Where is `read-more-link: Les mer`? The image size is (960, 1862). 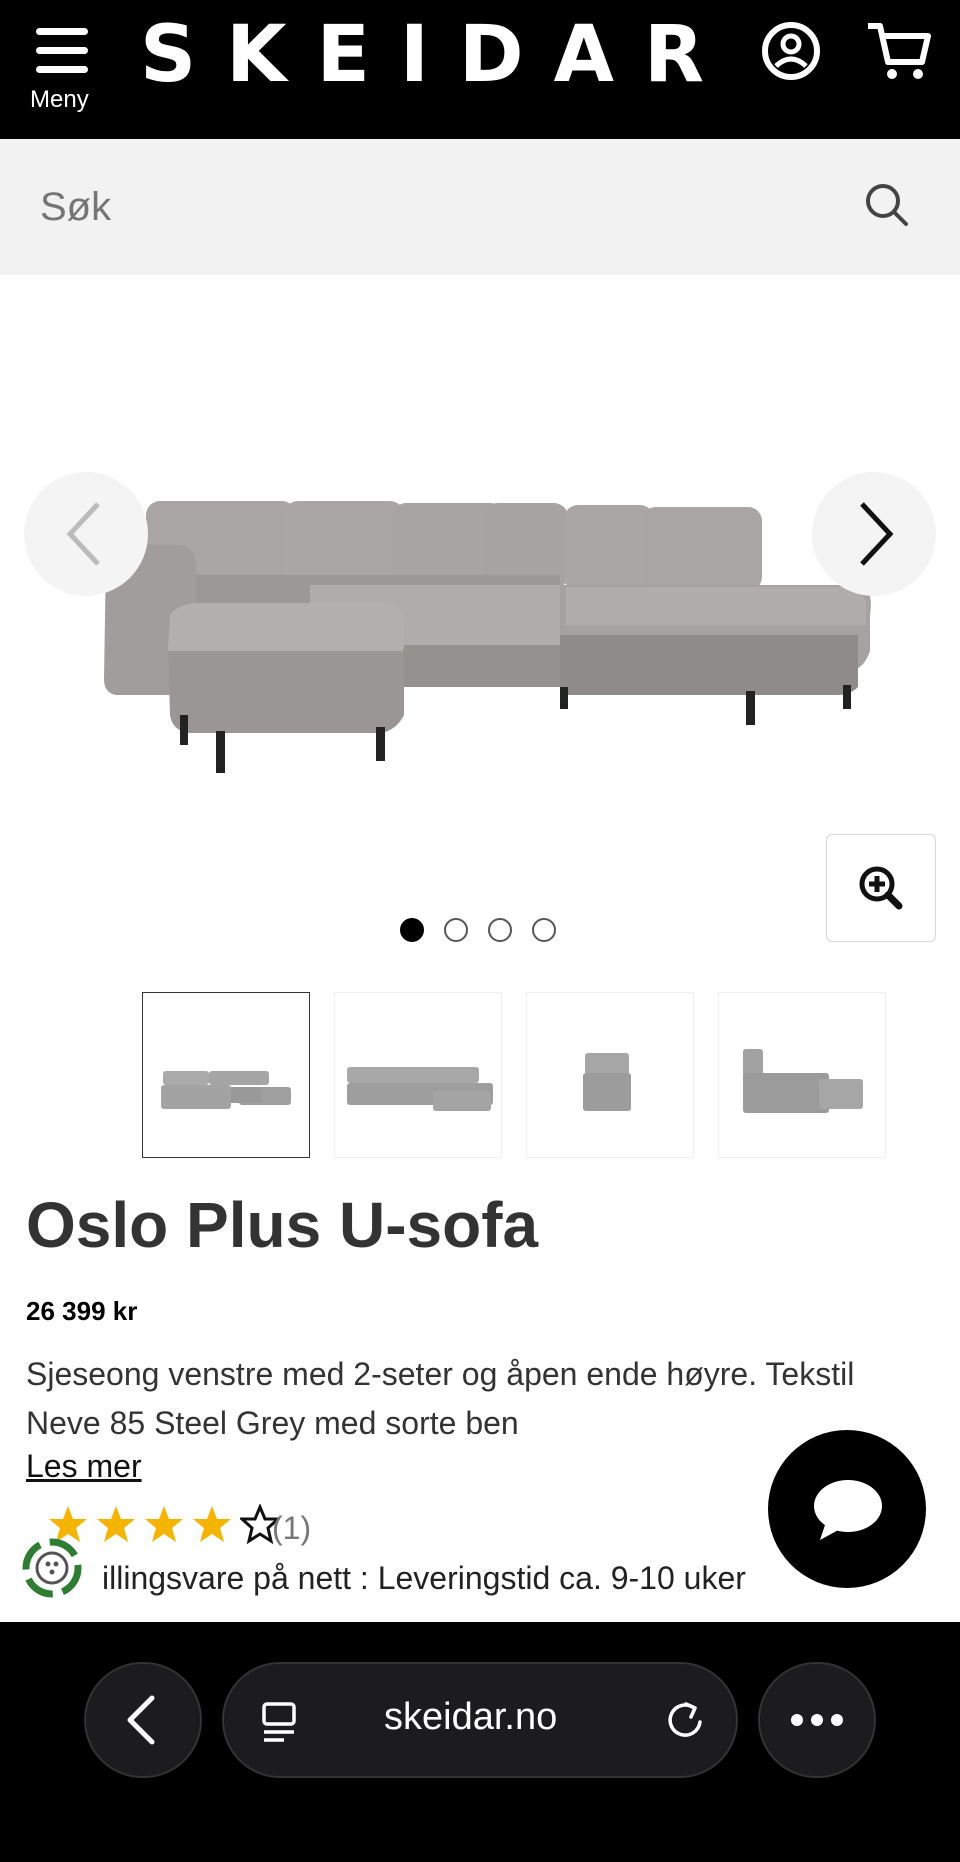
read-more-link: Les mer is located at coordinates (84, 1466).